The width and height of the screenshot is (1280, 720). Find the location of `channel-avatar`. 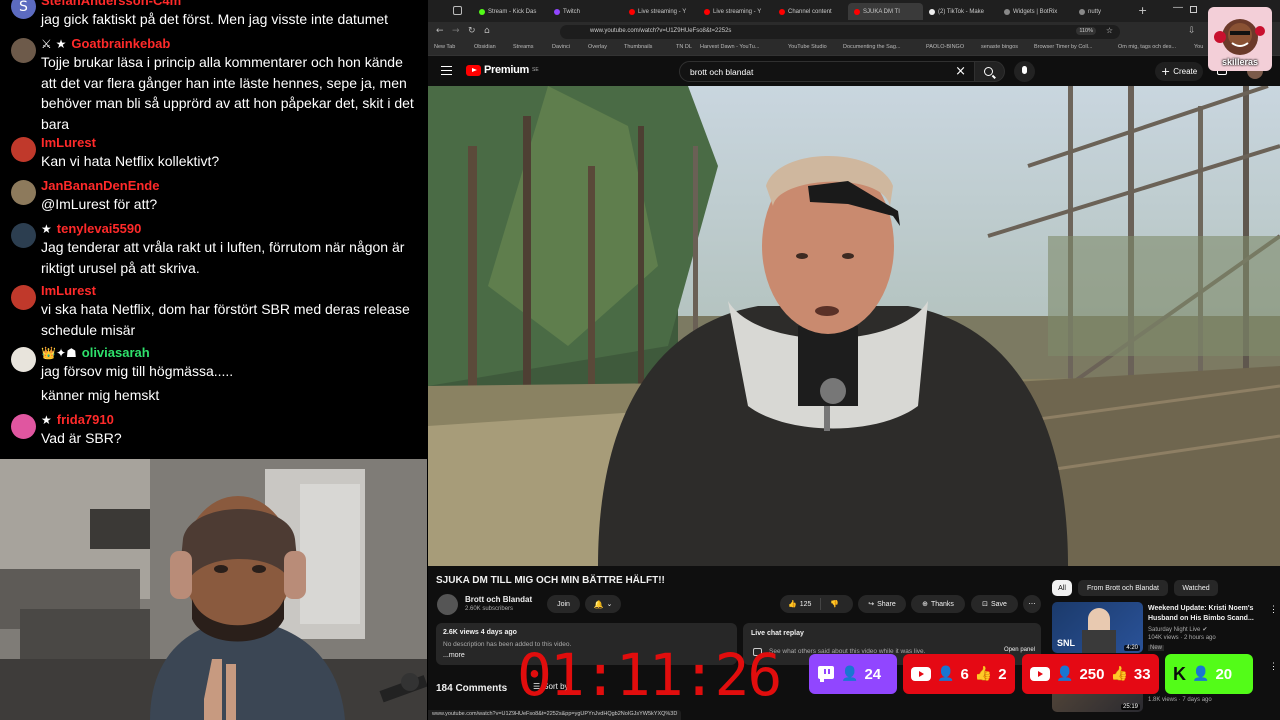

channel-avatar is located at coordinates (447, 604).